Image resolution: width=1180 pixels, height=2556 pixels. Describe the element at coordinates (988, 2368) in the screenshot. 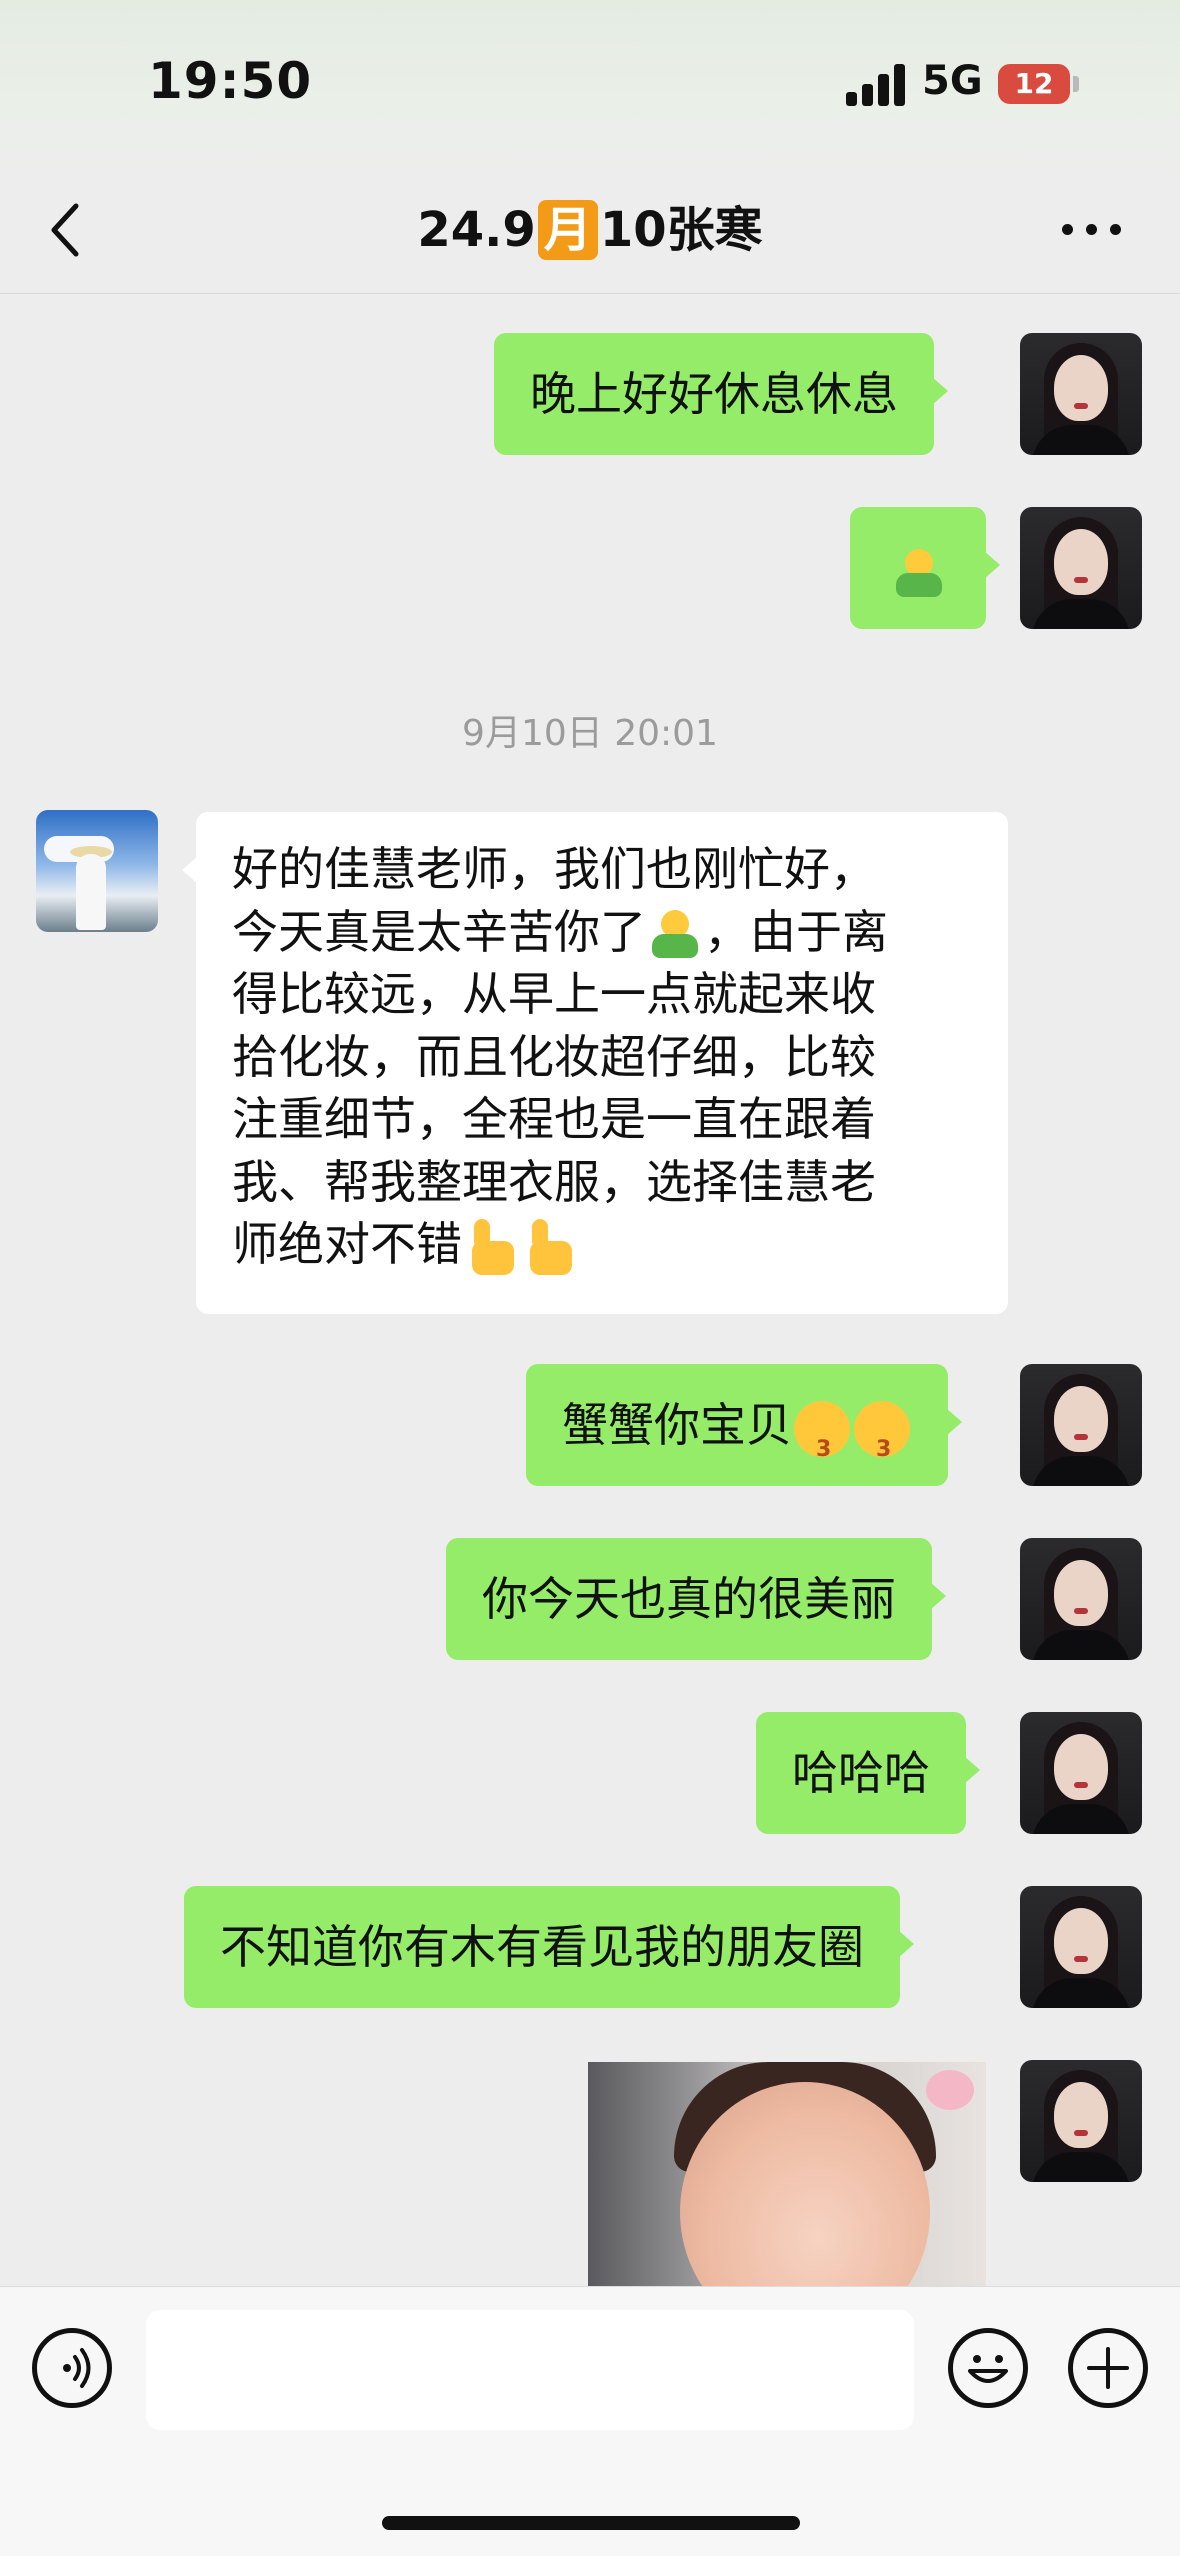

I see `emoji-icon` at that location.